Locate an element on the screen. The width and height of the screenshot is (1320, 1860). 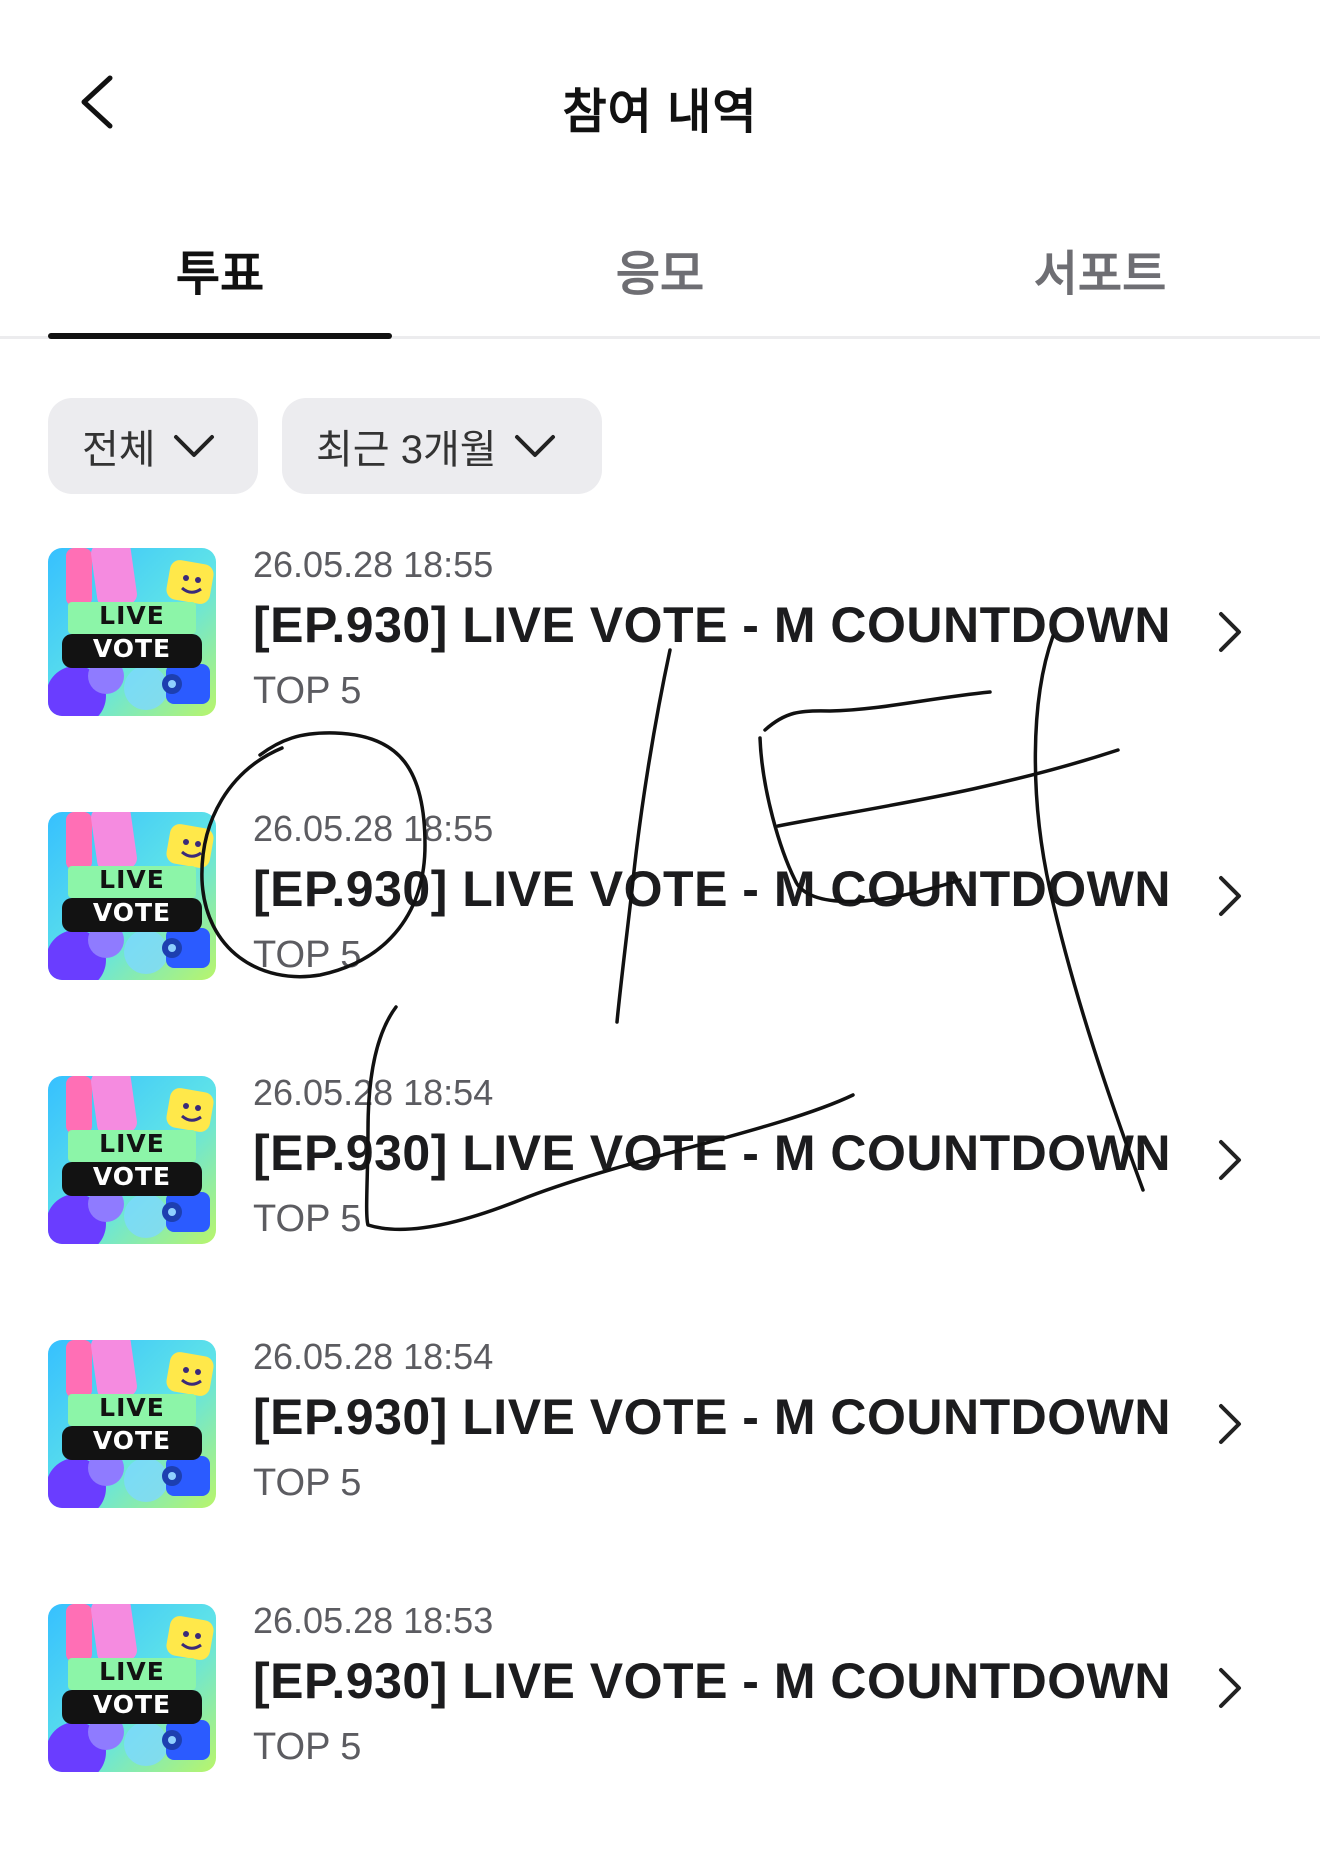
tab-support: 서포트 is located at coordinates (1100, 285).